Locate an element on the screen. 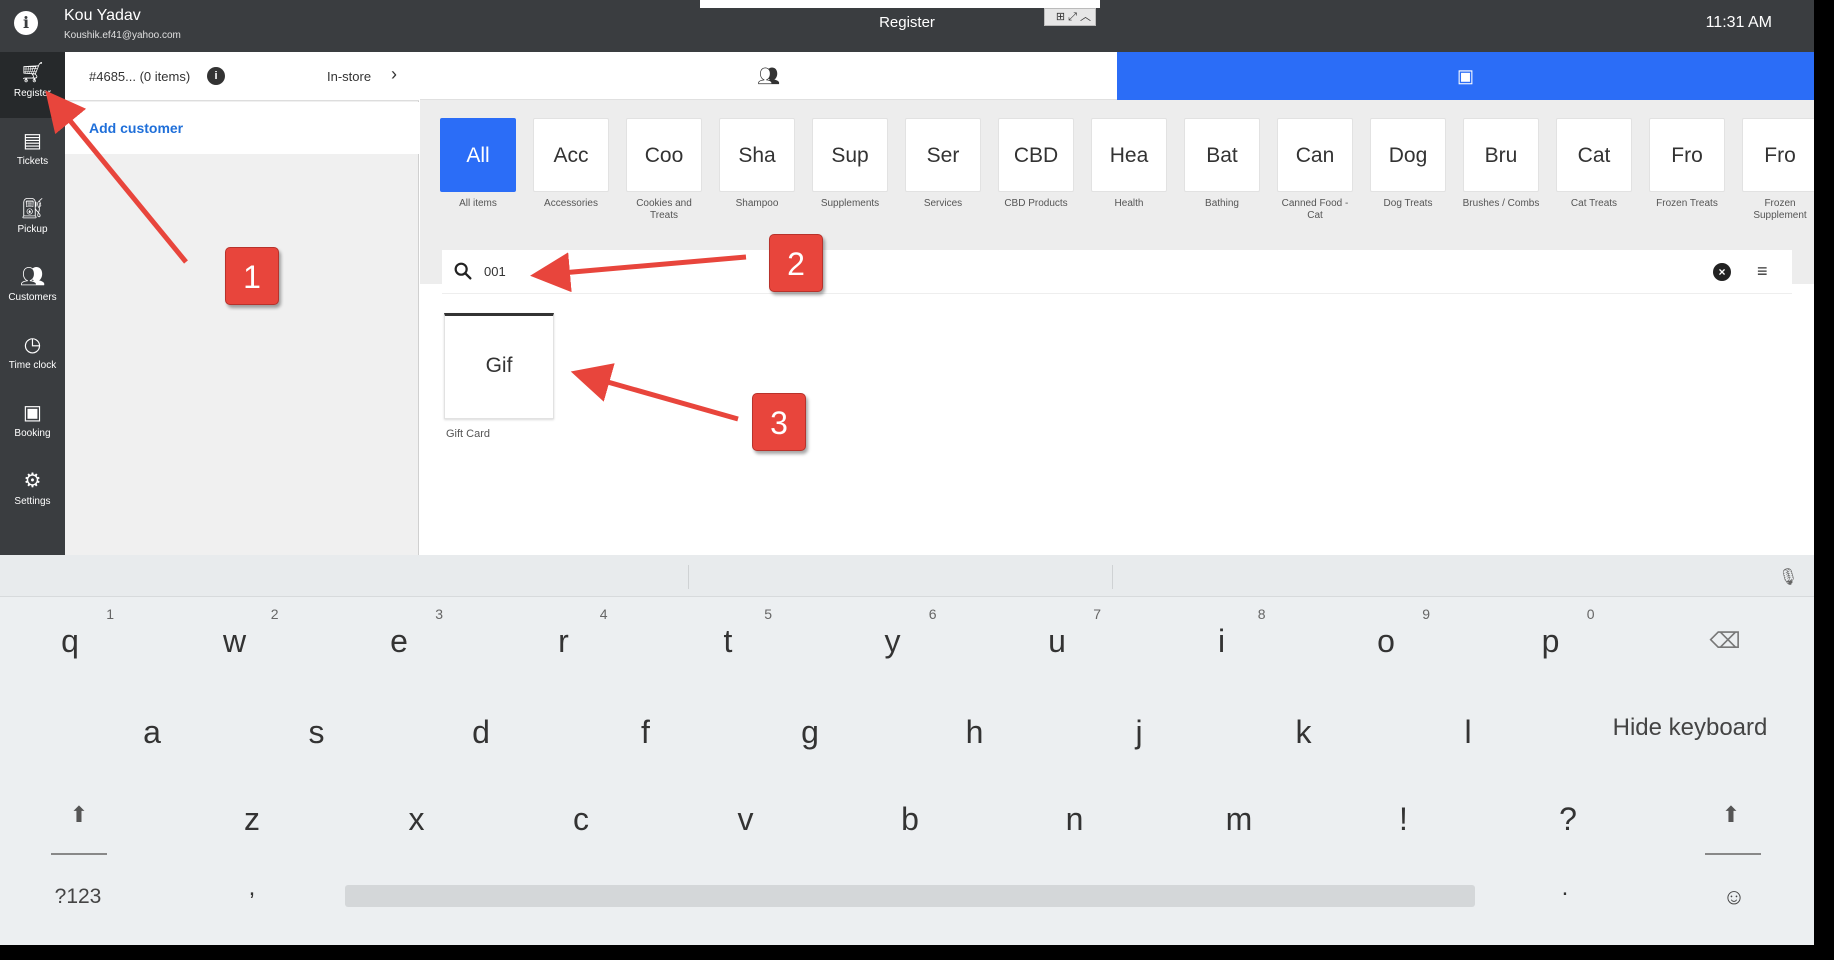 This screenshot has height=960, width=1834. key: a is located at coordinates (152, 732).